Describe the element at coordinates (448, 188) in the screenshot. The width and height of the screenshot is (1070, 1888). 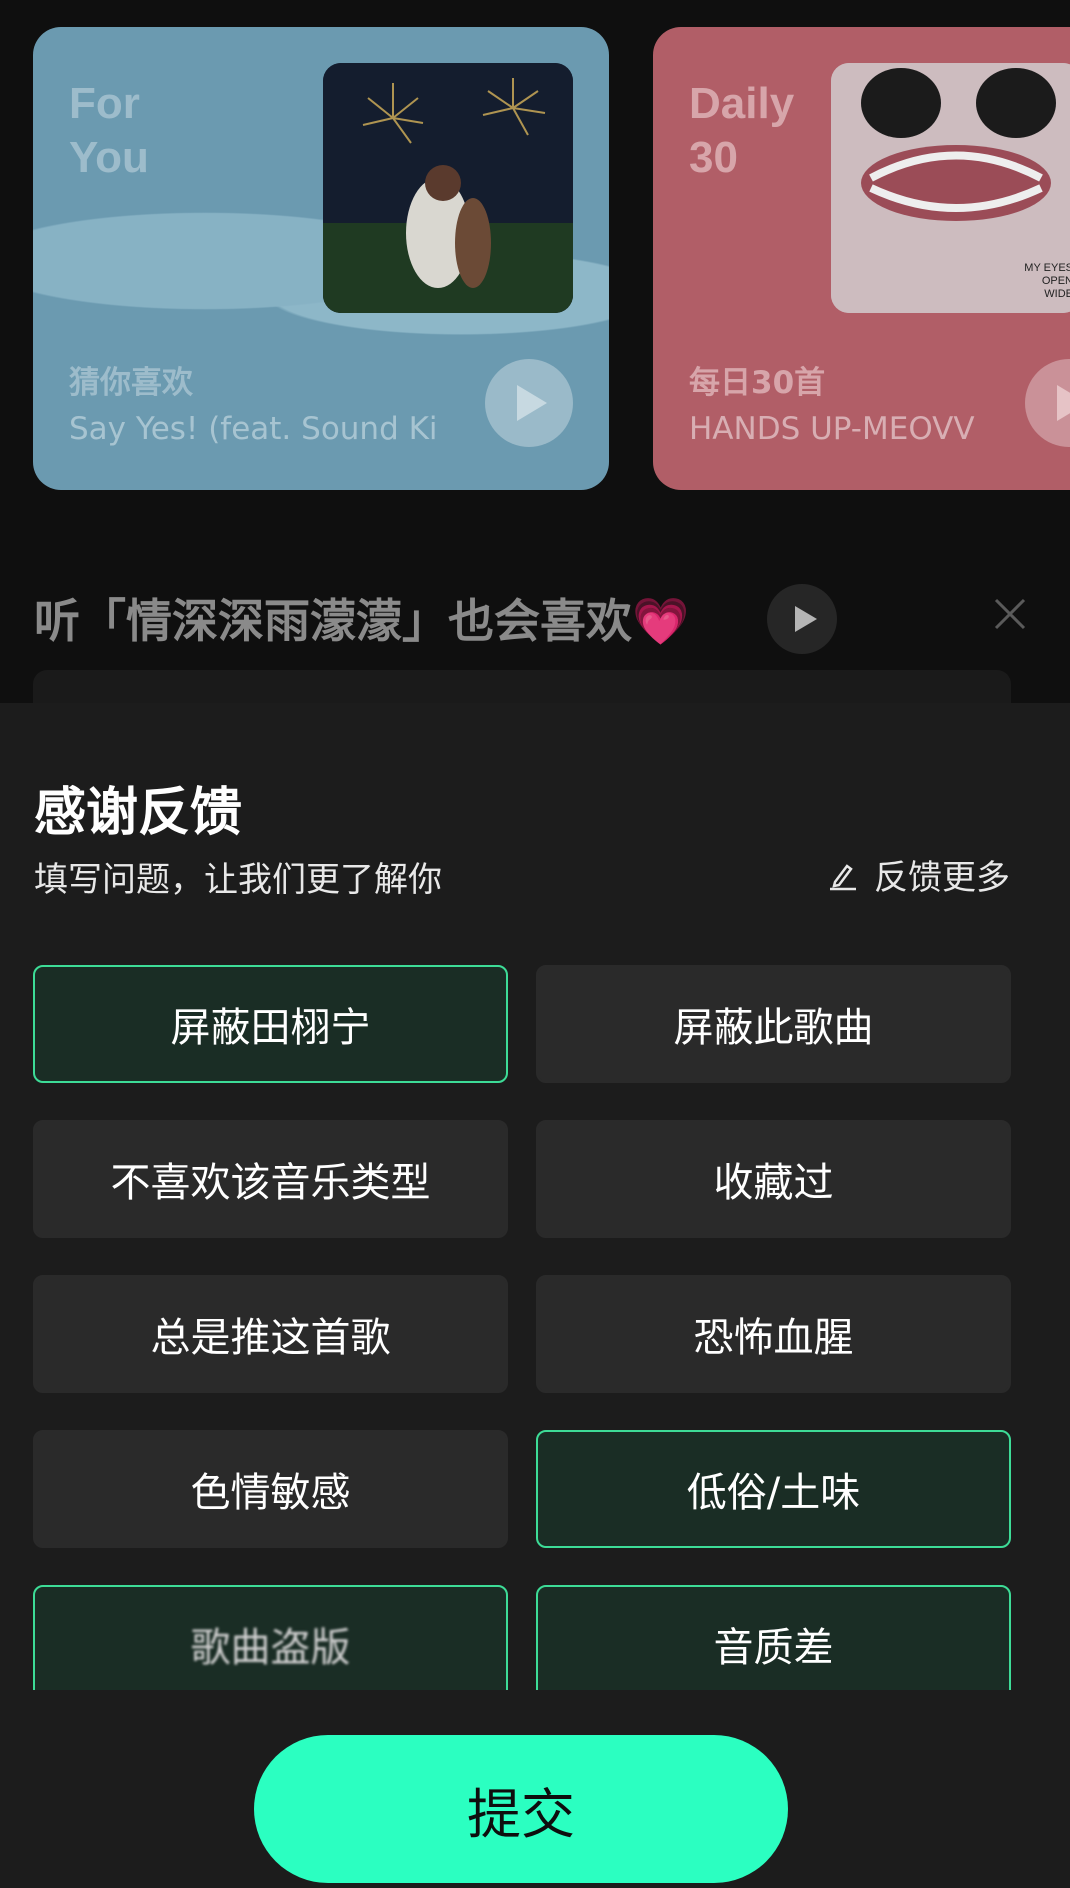
I see `album-cover` at that location.